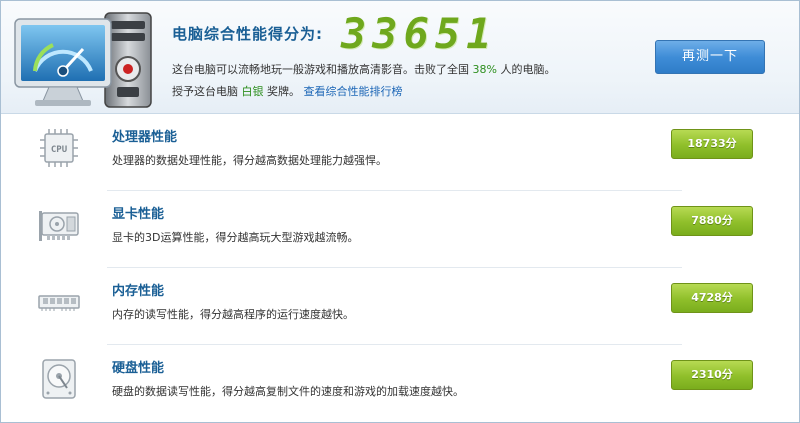  Describe the element at coordinates (252, 91) in the screenshot. I see `award-level: 白银` at that location.